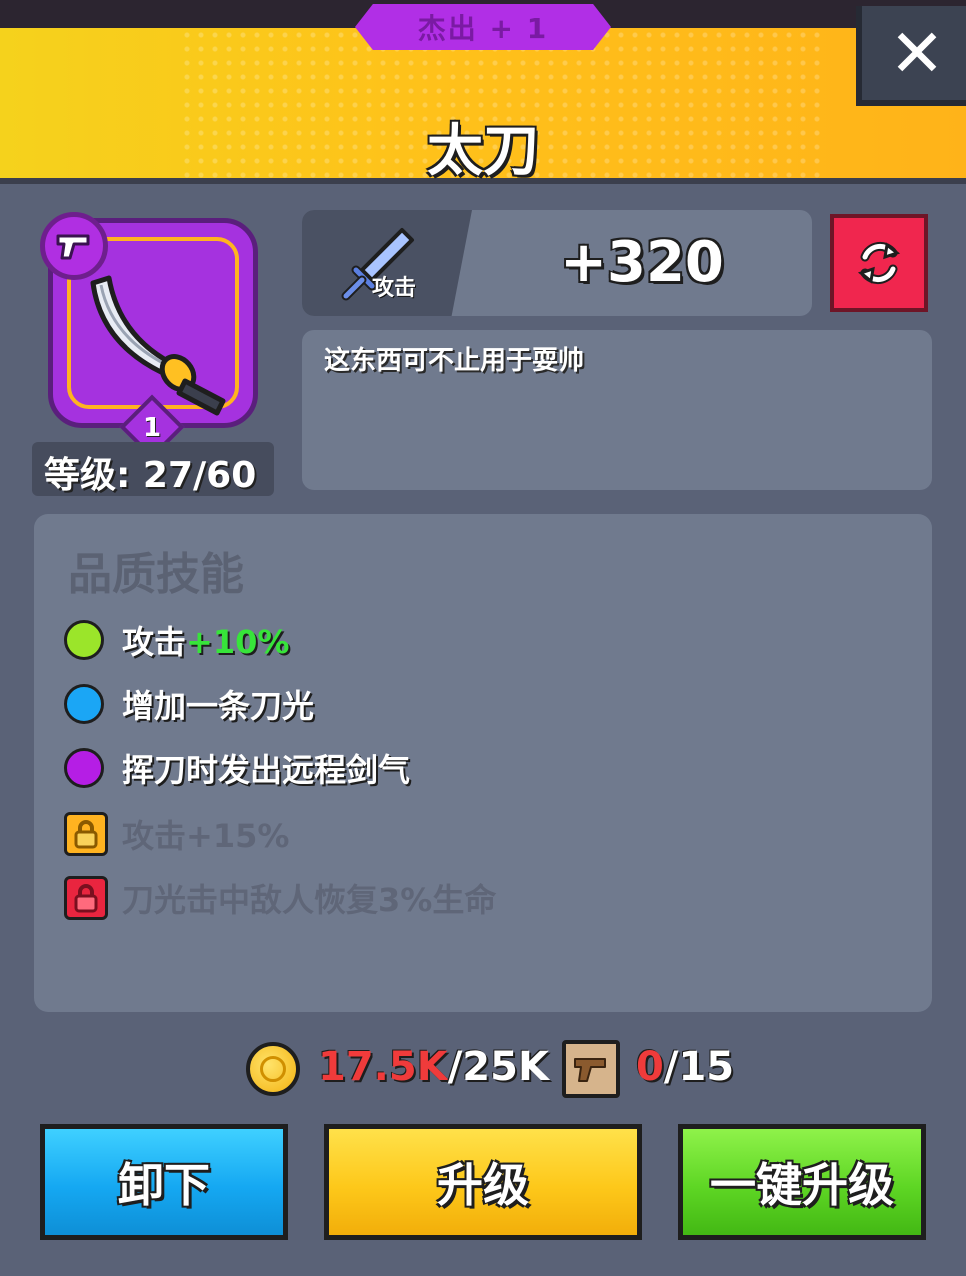  I want to click on blueprint-scroll-icon, so click(591, 1069).